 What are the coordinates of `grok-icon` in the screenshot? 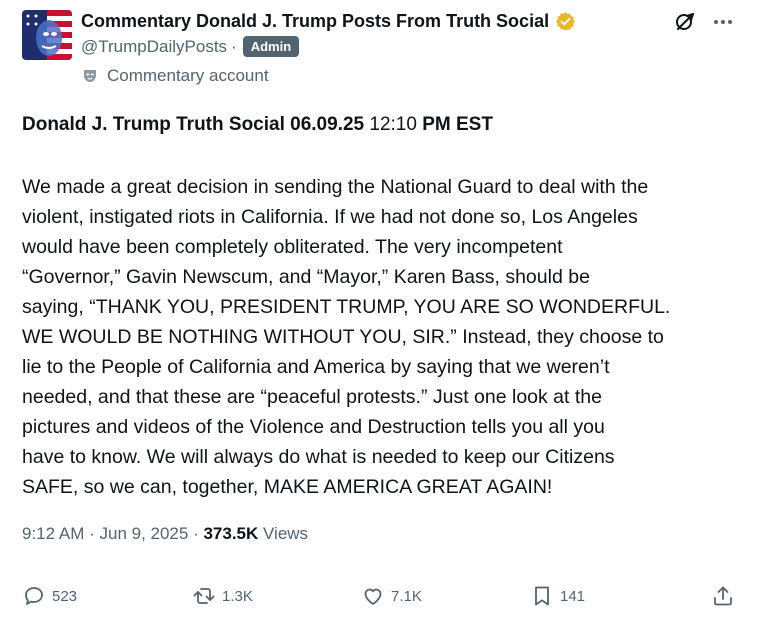 It's located at (685, 22).